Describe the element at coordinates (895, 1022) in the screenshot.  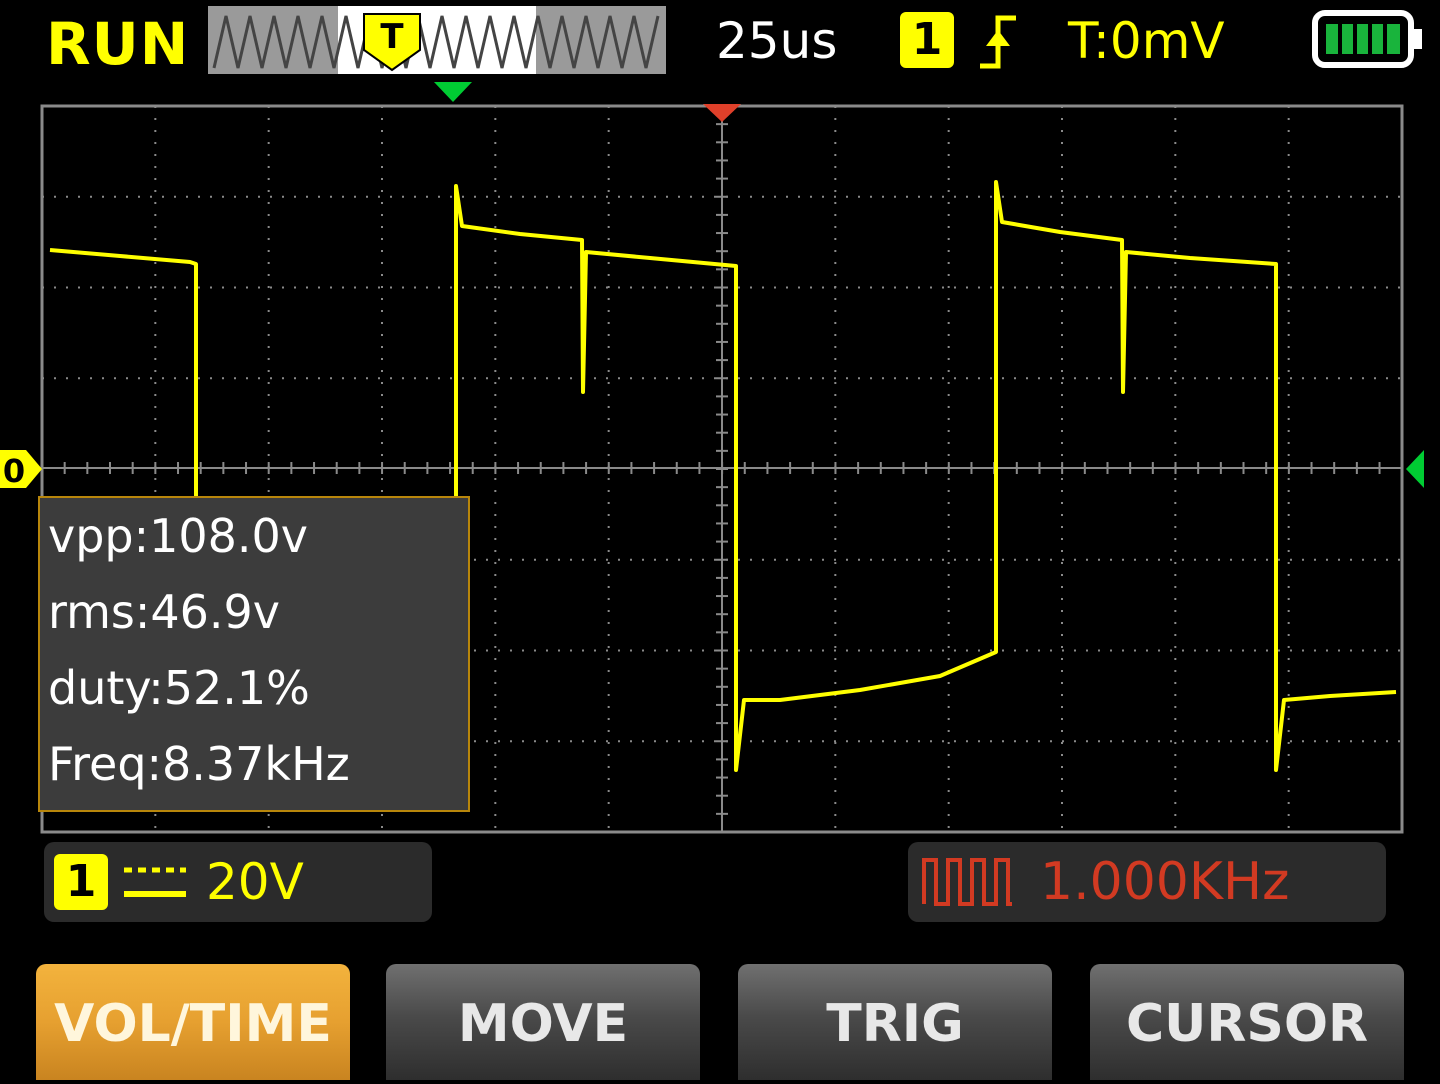
I see `trig-button: TRIG` at that location.